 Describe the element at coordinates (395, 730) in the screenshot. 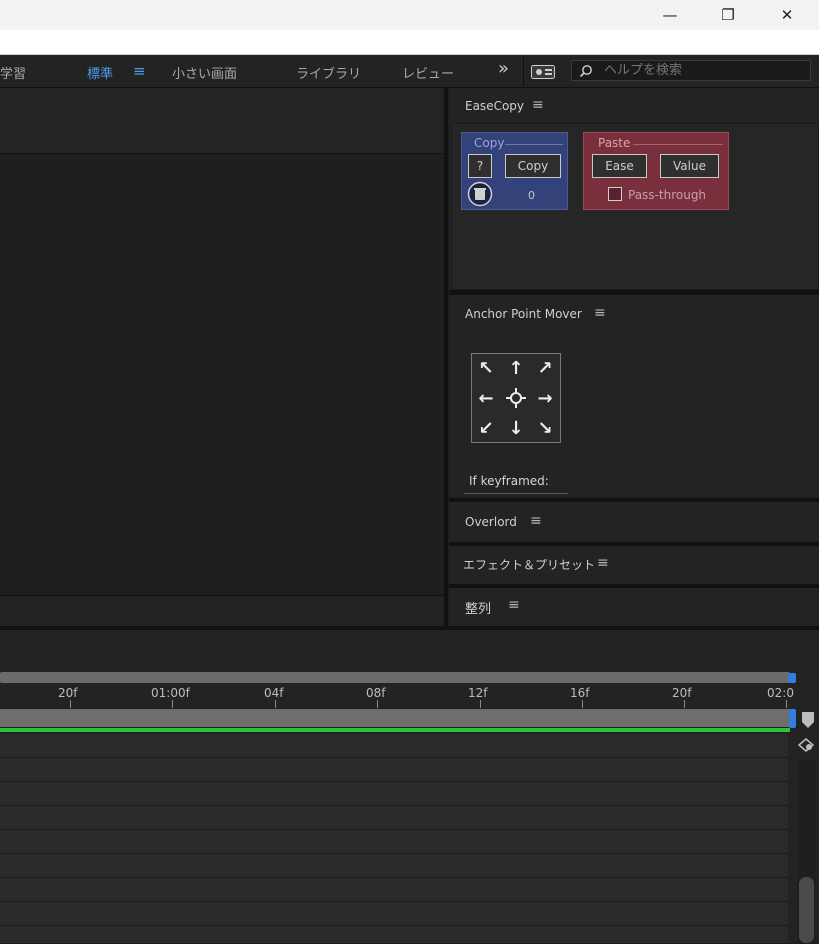

I see `work-area-green-bar` at that location.